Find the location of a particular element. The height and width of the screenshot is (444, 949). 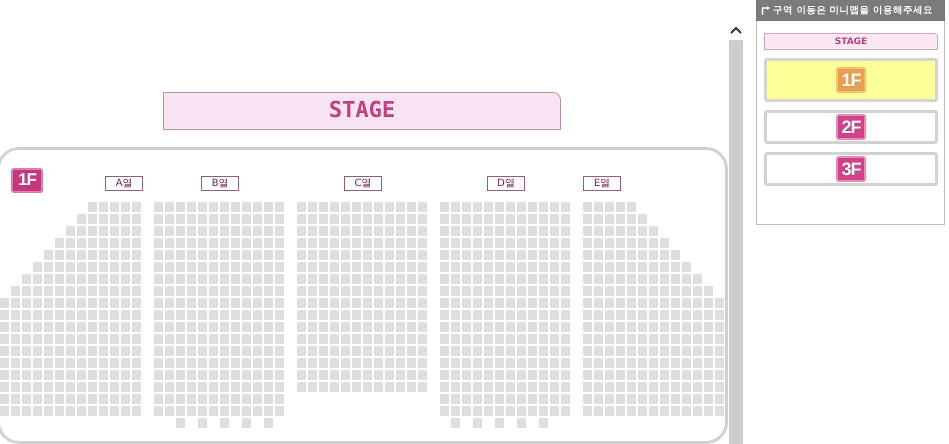

section-label: E열 is located at coordinates (602, 183).